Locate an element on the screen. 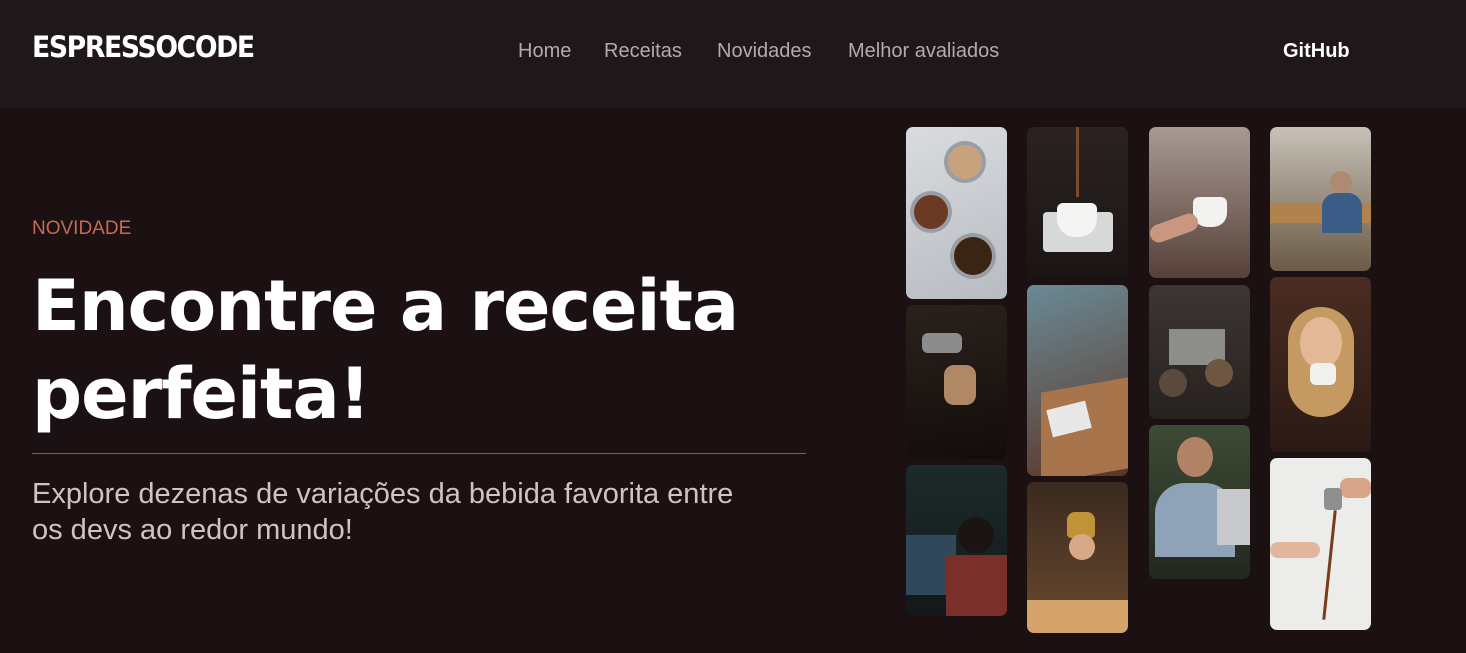  woman-drinking-coffee-photo is located at coordinates (1320, 364).